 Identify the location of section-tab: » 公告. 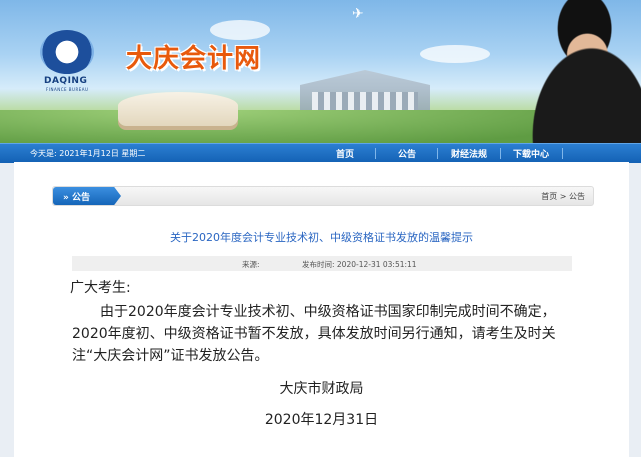
(87, 196).